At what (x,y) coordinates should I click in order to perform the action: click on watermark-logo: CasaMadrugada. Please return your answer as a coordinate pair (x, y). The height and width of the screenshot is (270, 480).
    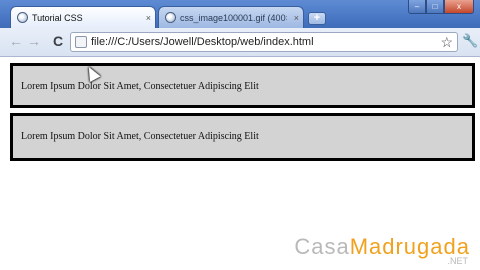
    Looking at the image, I should click on (382, 247).